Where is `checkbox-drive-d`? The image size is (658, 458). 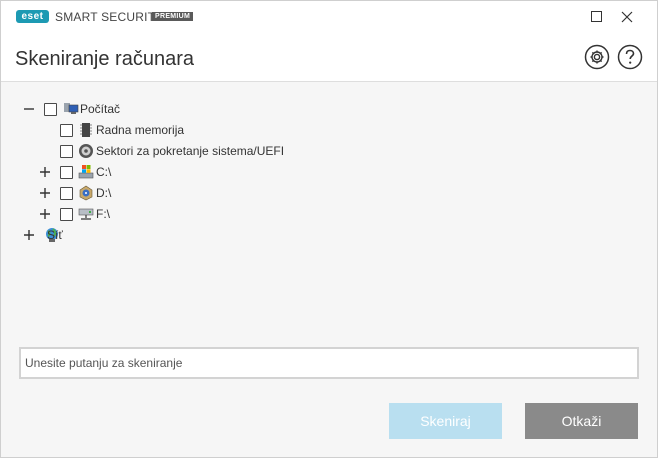 checkbox-drive-d is located at coordinates (66, 193).